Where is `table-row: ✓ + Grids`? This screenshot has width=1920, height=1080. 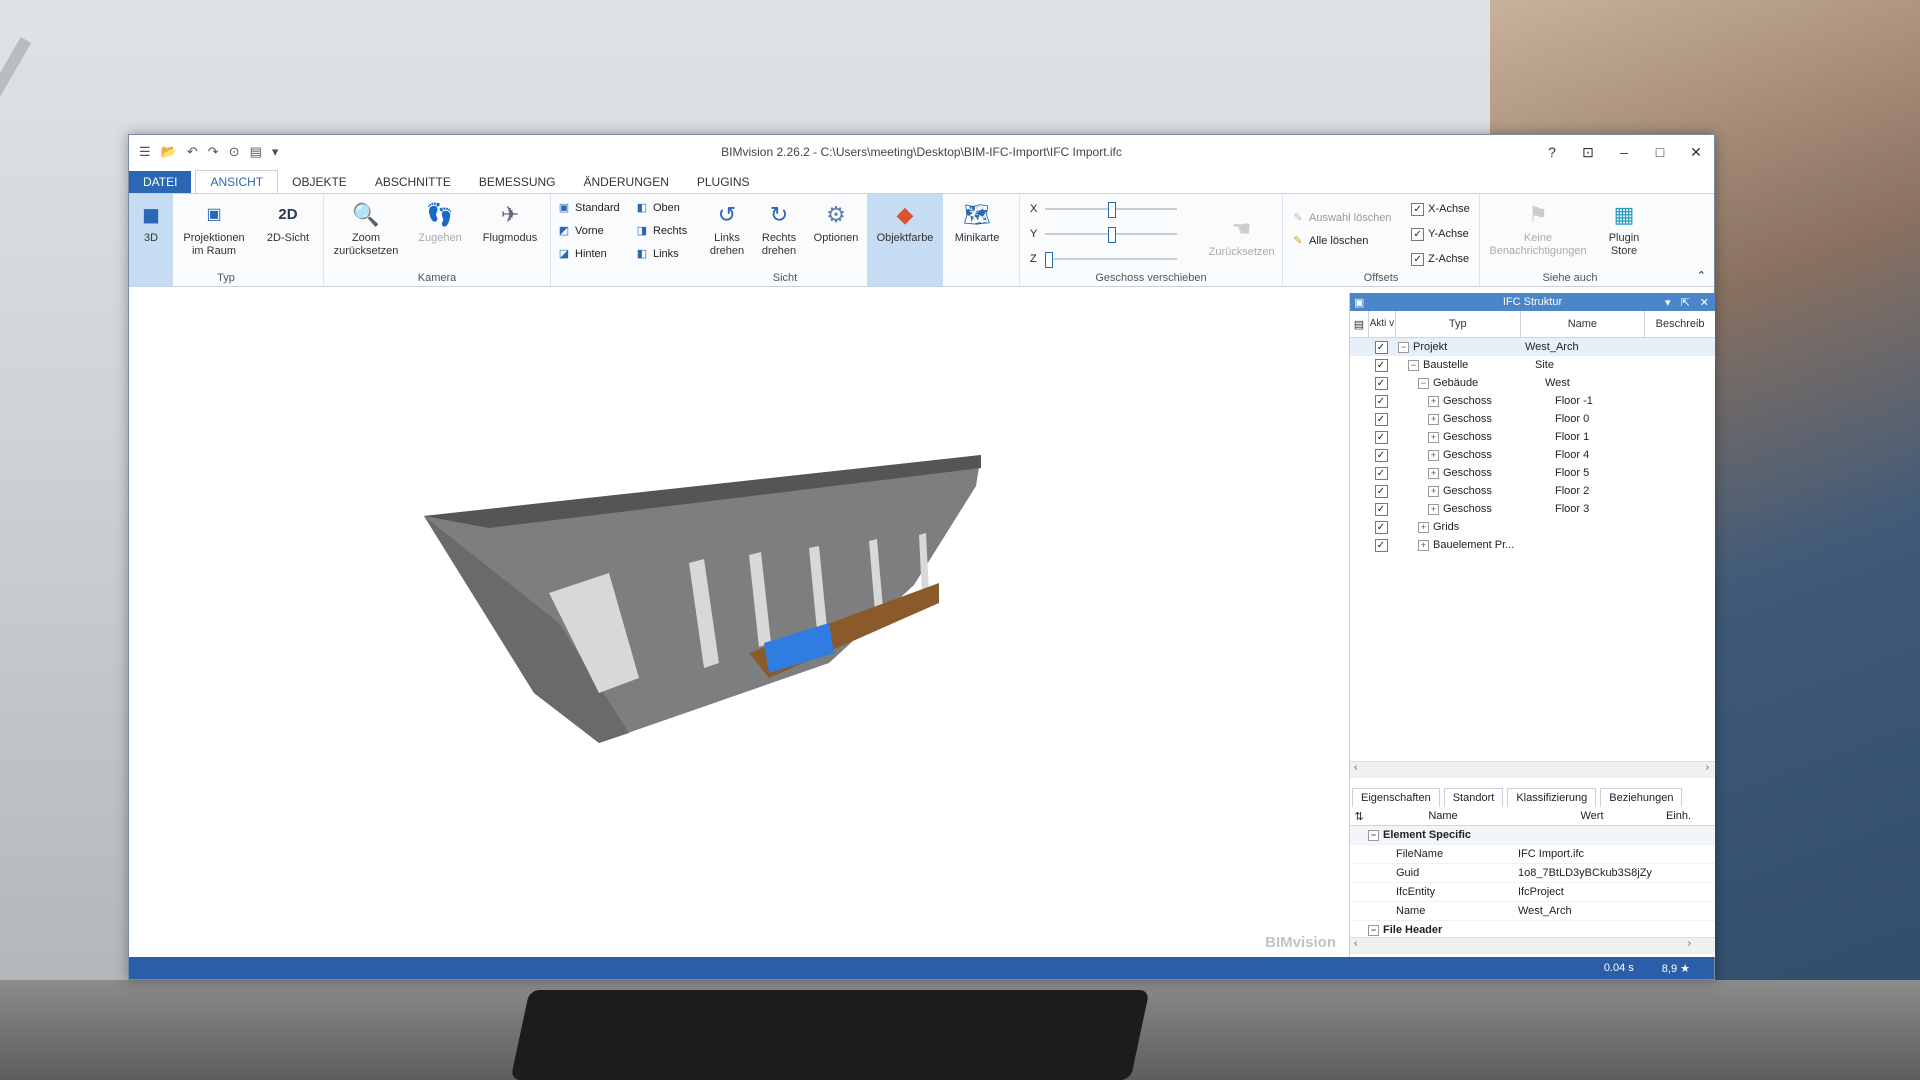
table-row: ✓ + Grids is located at coordinates (1532, 527).